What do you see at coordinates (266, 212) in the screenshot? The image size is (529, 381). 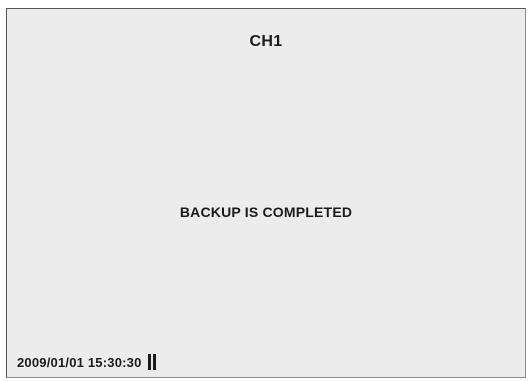 I see `backup-status-message: BACKUP IS COMPLETED` at bounding box center [266, 212].